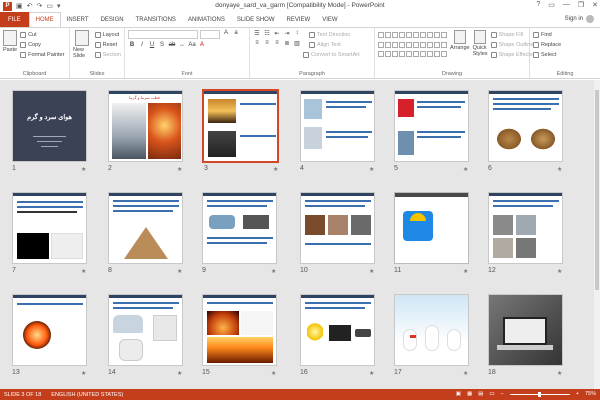 This screenshot has height=400, width=600. Describe the element at coordinates (277, 34) in the screenshot. I see `decrease-indent-icon: ⇤` at that location.